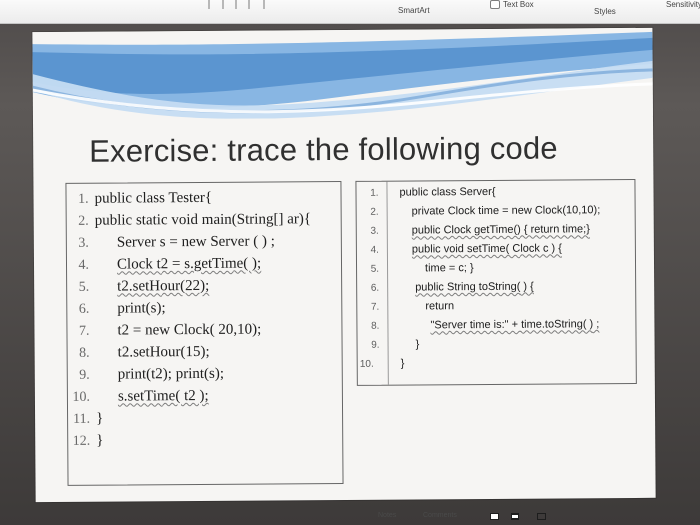  I want to click on status-bar: Notes Comments, so click(455, 515).